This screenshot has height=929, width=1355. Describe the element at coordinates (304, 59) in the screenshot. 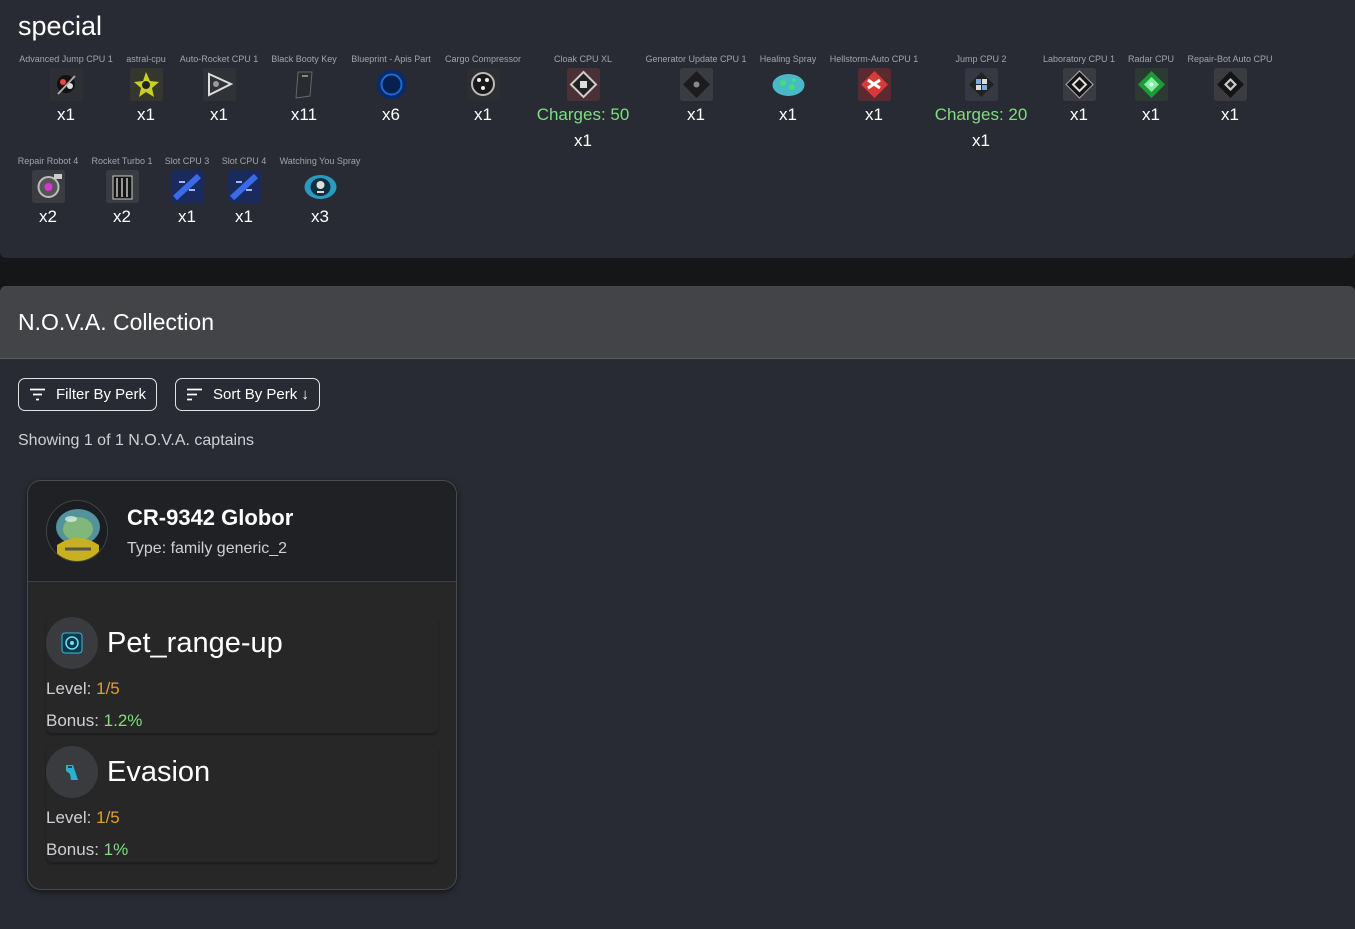

I see `item-name: Black Booty Key` at that location.